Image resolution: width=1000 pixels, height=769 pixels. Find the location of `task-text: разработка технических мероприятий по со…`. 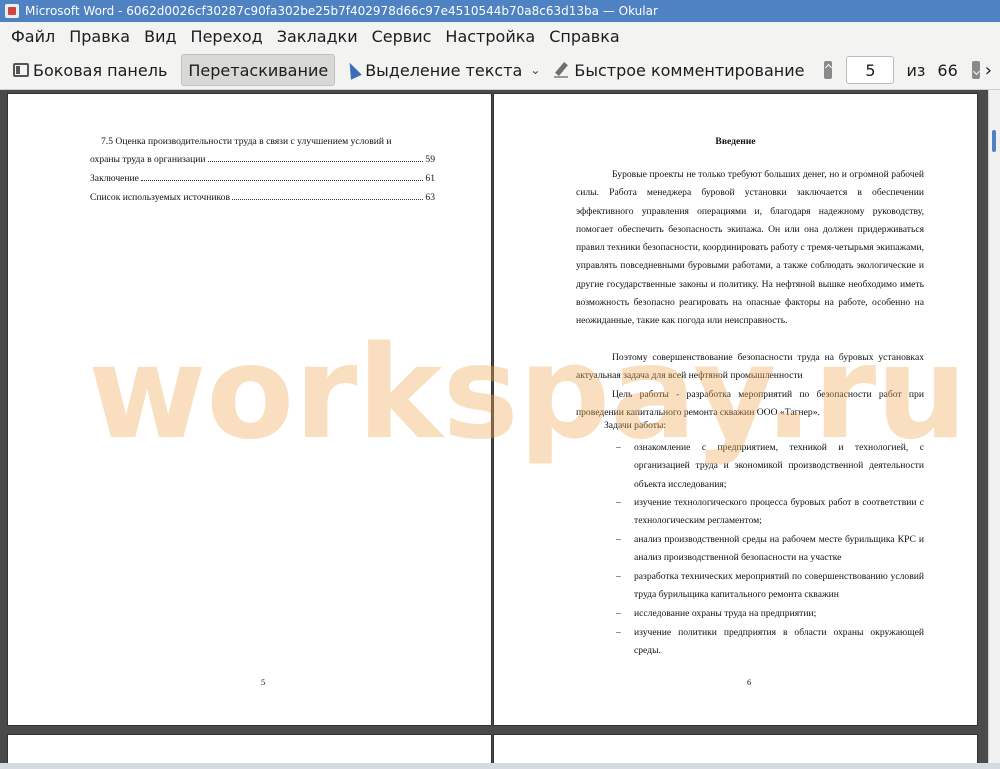

task-text: разработка технических мероприятий по со… is located at coordinates (779, 586).